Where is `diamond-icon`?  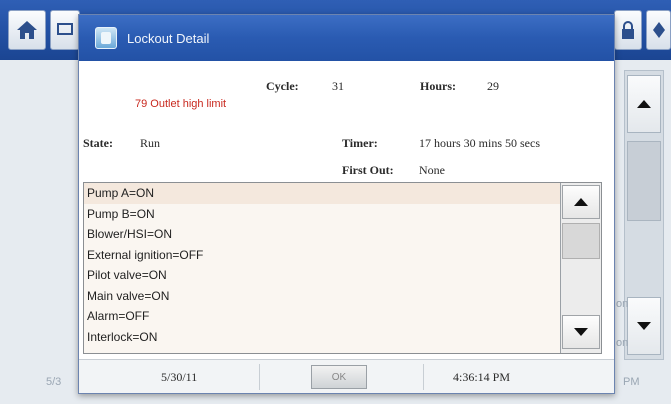
diamond-icon is located at coordinates (658, 30).